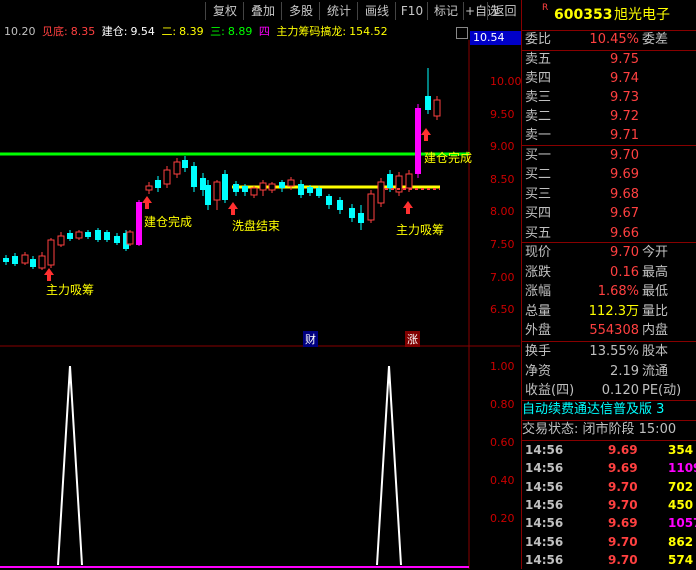 The image size is (696, 570). Describe the element at coordinates (114, 31) in the screenshot. I see `legend-build-label: 建仓:` at that location.